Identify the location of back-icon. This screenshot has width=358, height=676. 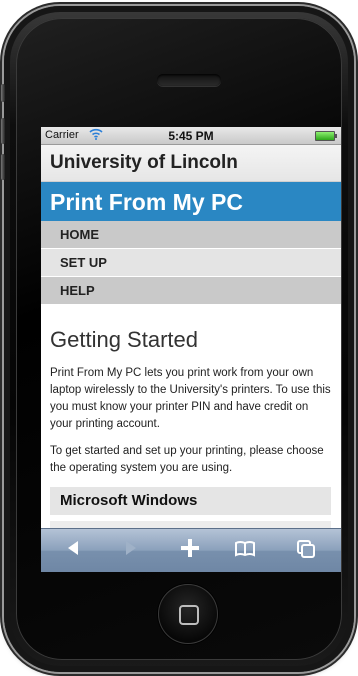
(73, 548).